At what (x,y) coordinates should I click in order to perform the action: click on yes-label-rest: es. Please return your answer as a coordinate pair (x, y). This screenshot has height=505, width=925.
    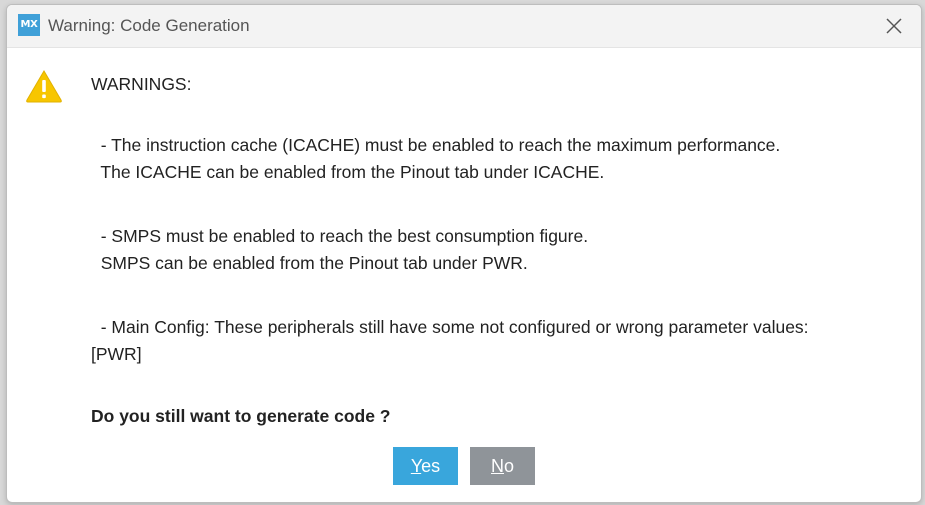
    Looking at the image, I should click on (431, 466).